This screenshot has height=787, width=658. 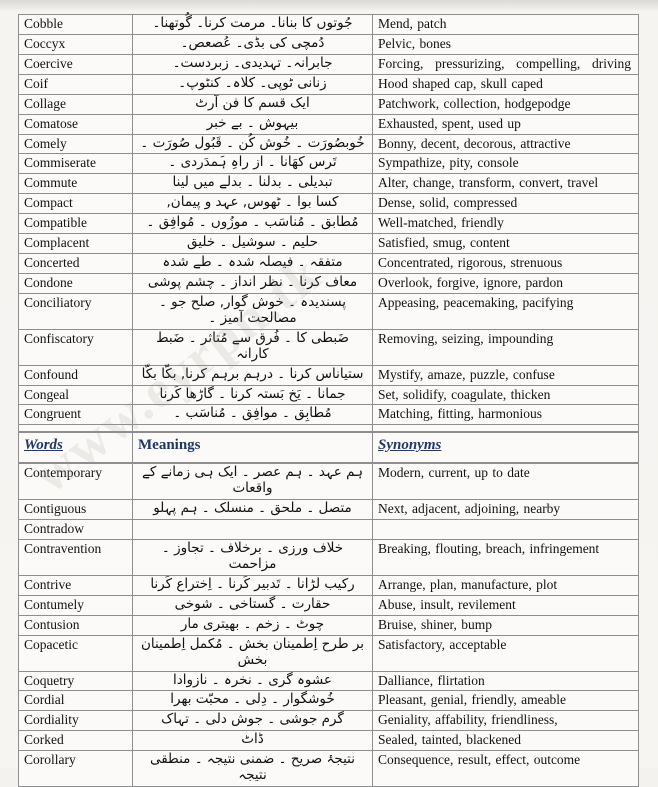 I want to click on word-cell: Coercive, so click(x=75, y=64).